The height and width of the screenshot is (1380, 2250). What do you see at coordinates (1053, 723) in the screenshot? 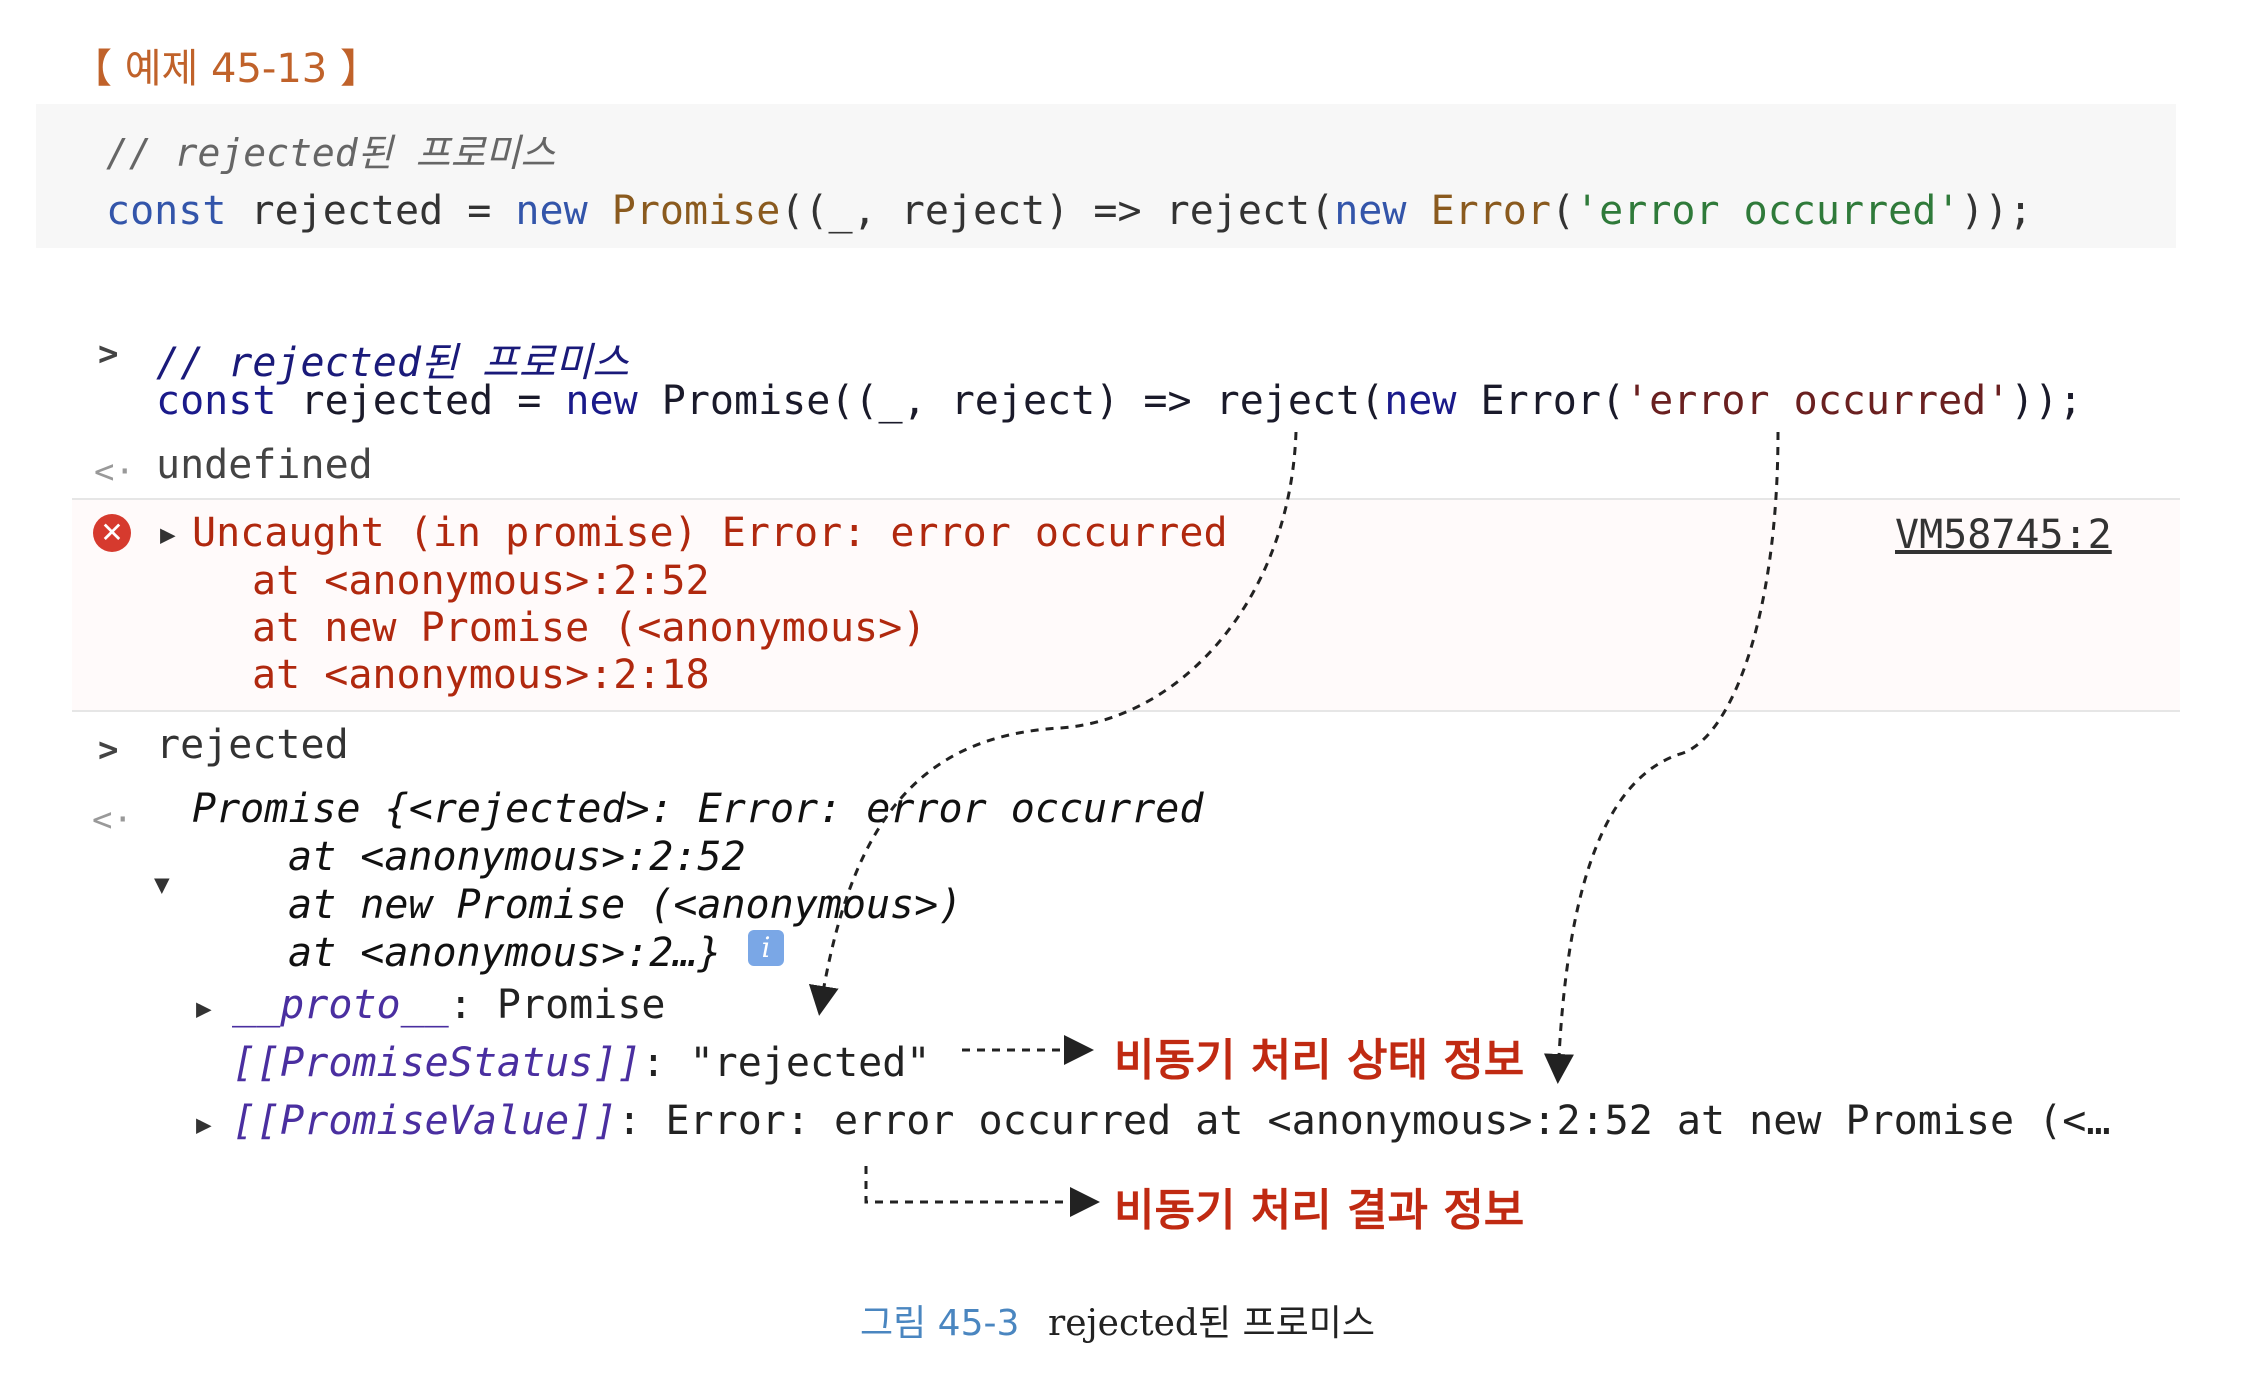
I see `arrow-status-curve` at bounding box center [1053, 723].